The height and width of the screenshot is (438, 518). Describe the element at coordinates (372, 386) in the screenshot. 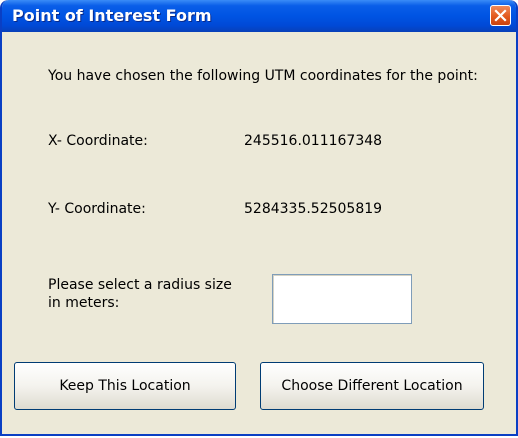

I see `choose-different-location-button: Choose Different Location` at that location.